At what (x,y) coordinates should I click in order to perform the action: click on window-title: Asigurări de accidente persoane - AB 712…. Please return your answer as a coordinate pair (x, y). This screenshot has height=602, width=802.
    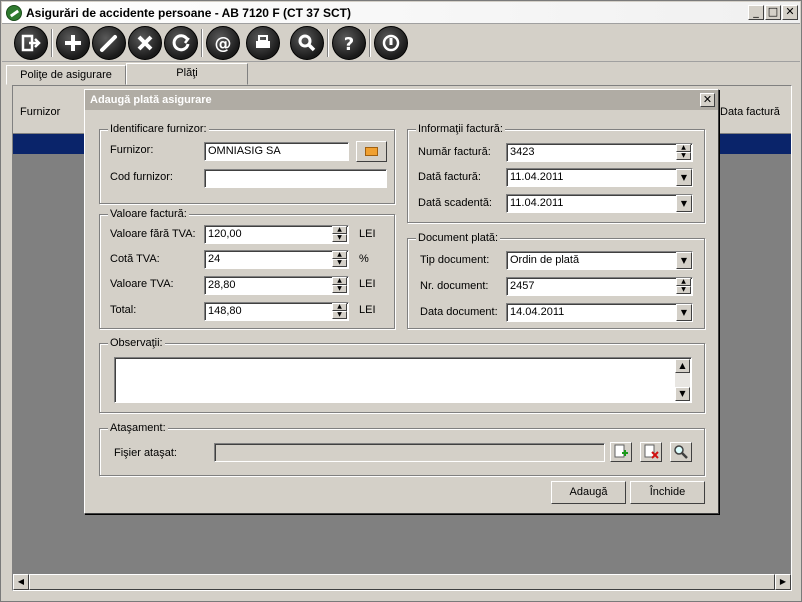
    Looking at the image, I should click on (188, 13).